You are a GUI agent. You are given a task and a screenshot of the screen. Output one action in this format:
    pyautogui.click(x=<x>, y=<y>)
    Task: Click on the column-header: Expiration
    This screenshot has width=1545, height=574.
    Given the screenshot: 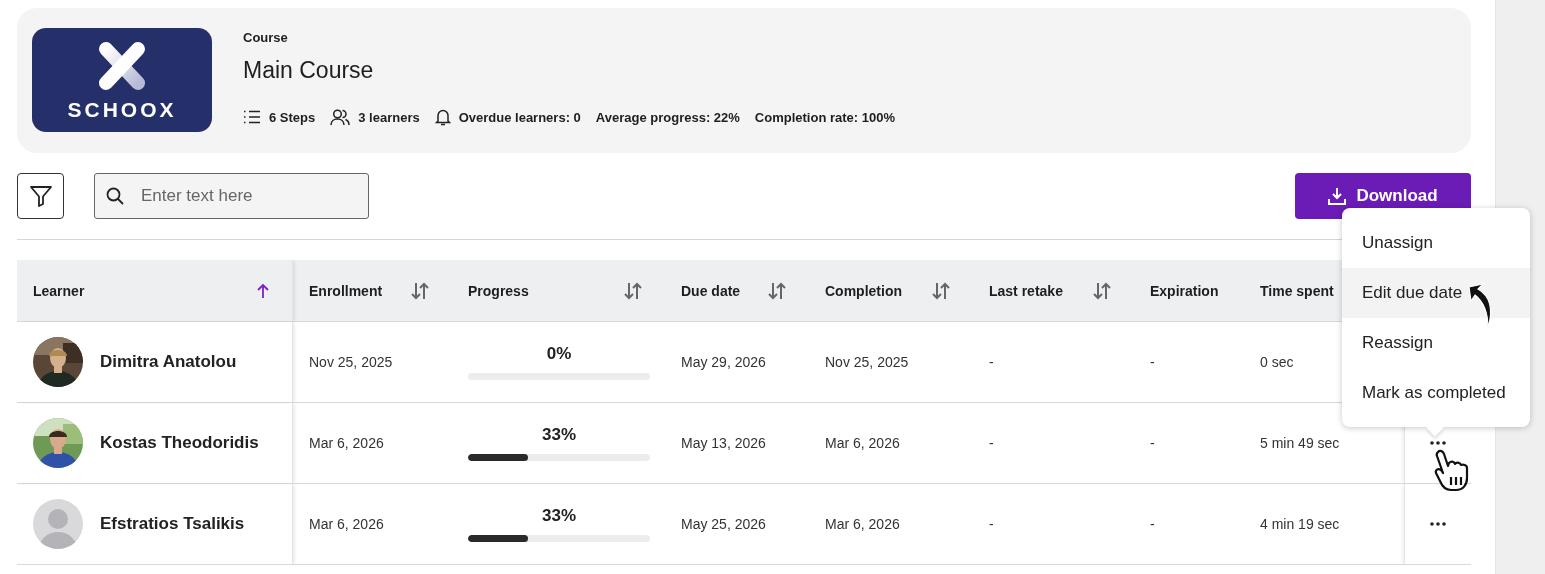 What is the action you would take?
    pyautogui.click(x=1189, y=291)
    